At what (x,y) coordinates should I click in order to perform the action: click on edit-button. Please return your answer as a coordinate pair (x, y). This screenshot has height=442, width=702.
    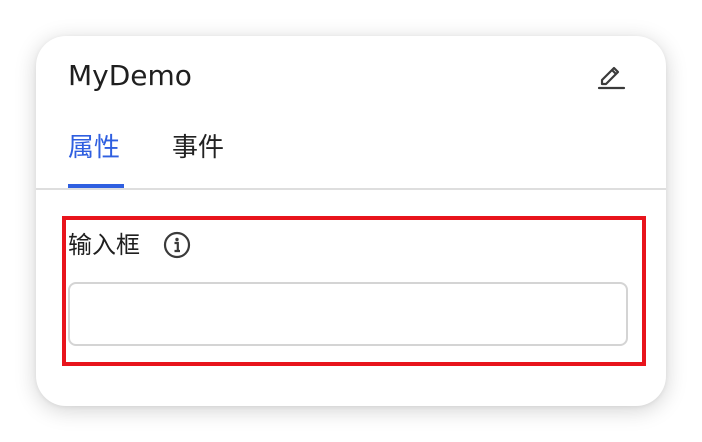
    Looking at the image, I should click on (611, 75).